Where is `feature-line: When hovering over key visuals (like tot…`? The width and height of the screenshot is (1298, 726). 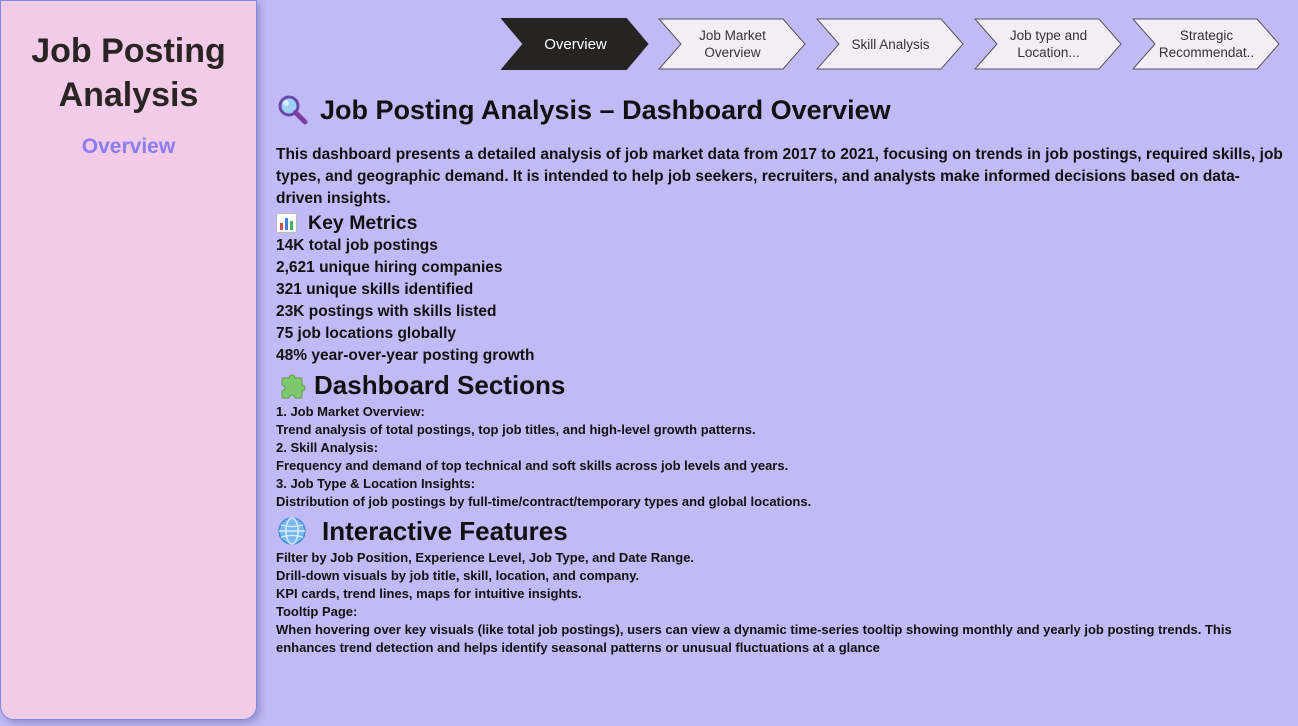
feature-line: When hovering over key visuals (like tot… is located at coordinates (754, 638).